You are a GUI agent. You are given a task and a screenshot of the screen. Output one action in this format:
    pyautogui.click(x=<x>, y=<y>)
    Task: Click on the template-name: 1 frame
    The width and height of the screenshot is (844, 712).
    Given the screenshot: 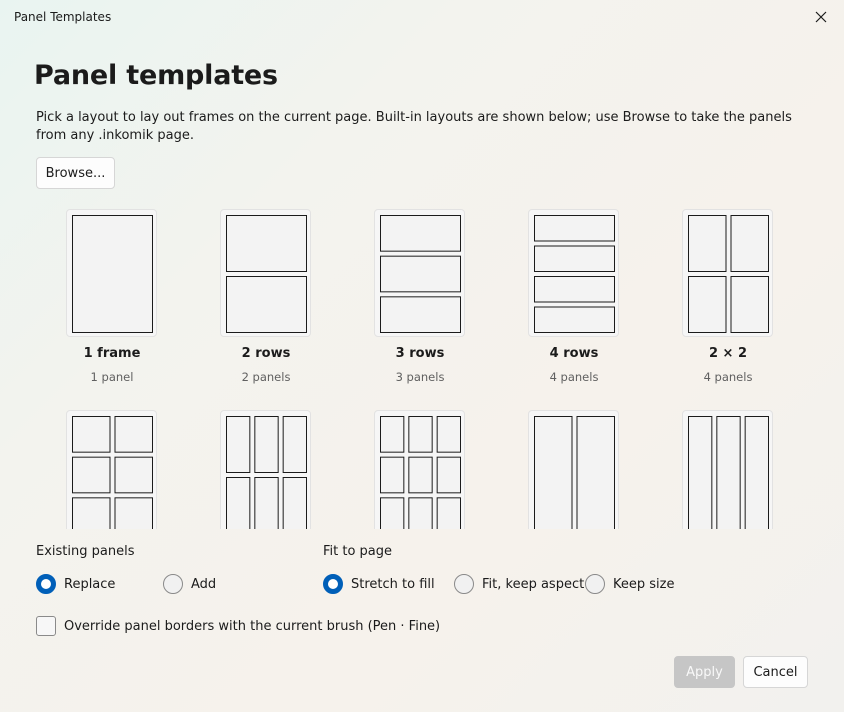 What is the action you would take?
    pyautogui.click(x=112, y=353)
    